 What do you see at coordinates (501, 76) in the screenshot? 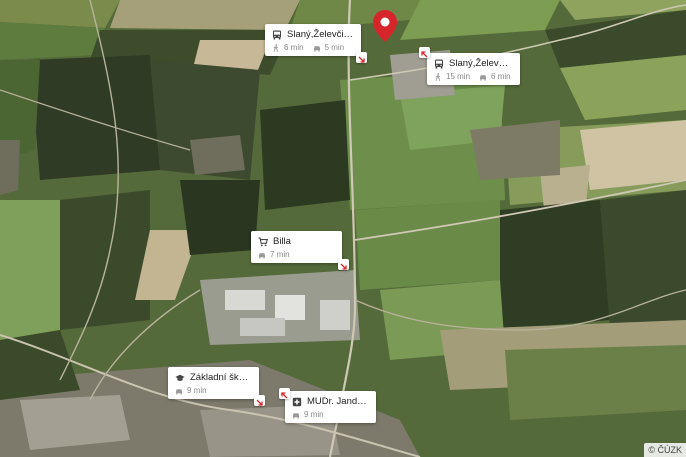
I see `car-time: 6 min` at bounding box center [501, 76].